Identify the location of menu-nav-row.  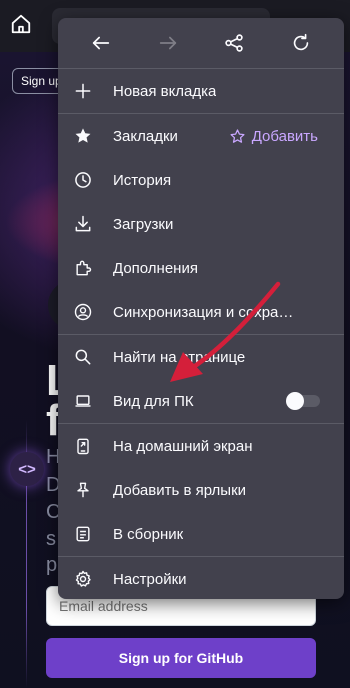
(201, 43).